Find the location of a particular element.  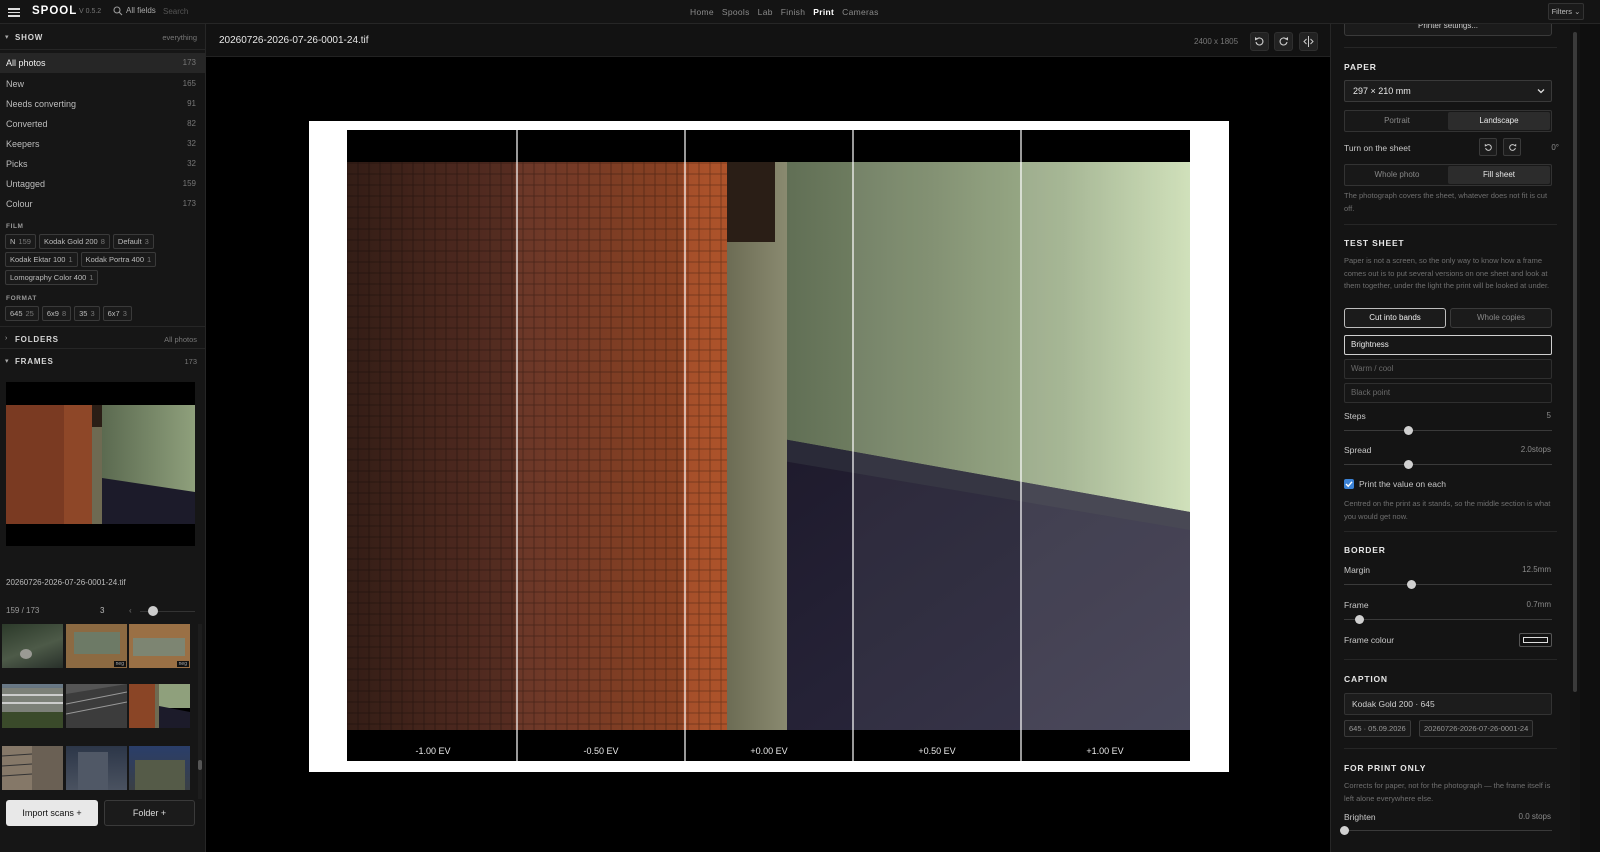

film-chip: Default 3 is located at coordinates (133, 241).